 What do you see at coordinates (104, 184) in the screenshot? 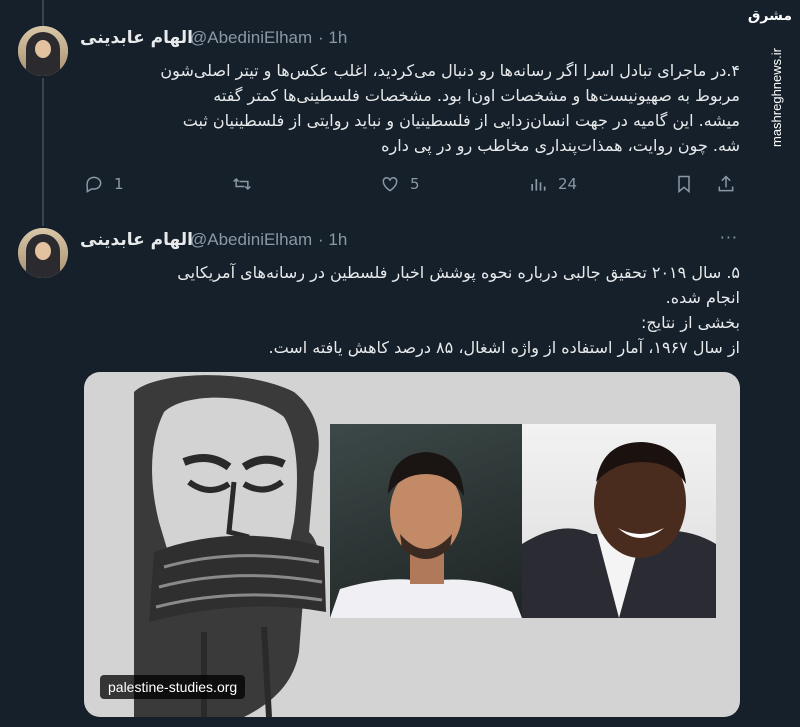
I see `reply-button: 1` at bounding box center [104, 184].